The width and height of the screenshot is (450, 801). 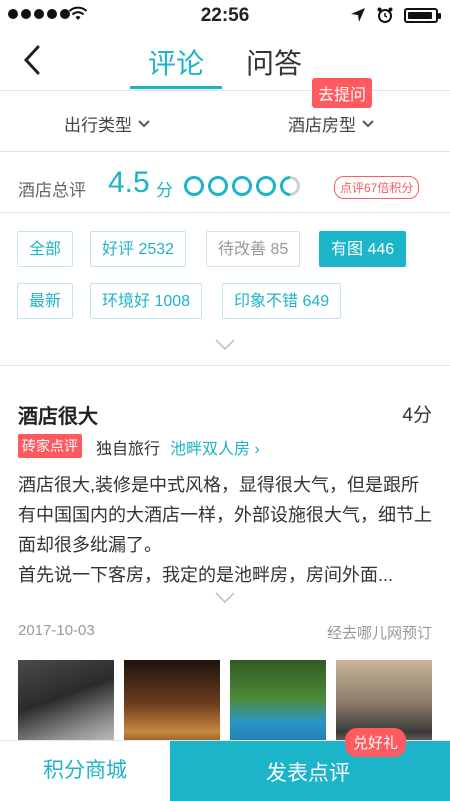 I want to click on back-chevron-icon, so click(x=32, y=60).